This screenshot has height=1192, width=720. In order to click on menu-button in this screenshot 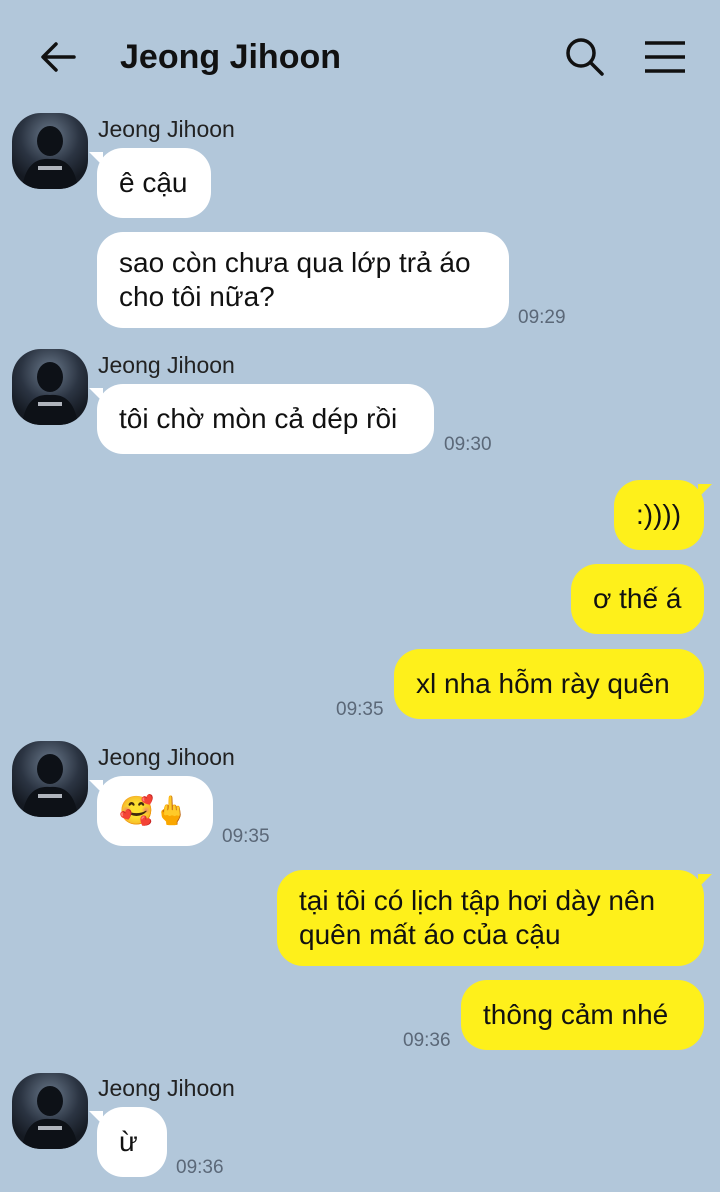, I will do `click(665, 57)`.